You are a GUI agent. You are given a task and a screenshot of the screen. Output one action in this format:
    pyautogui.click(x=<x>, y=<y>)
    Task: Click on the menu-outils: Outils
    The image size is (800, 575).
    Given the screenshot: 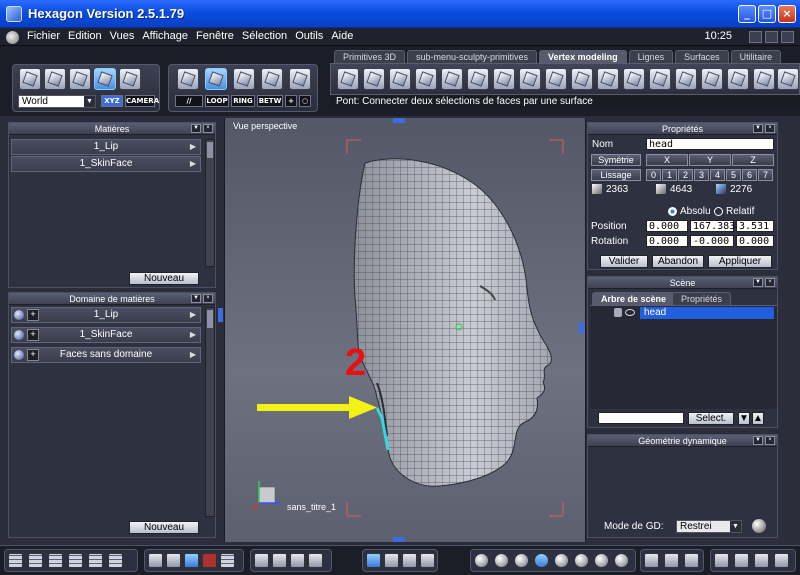 What is the action you would take?
    pyautogui.click(x=309, y=36)
    